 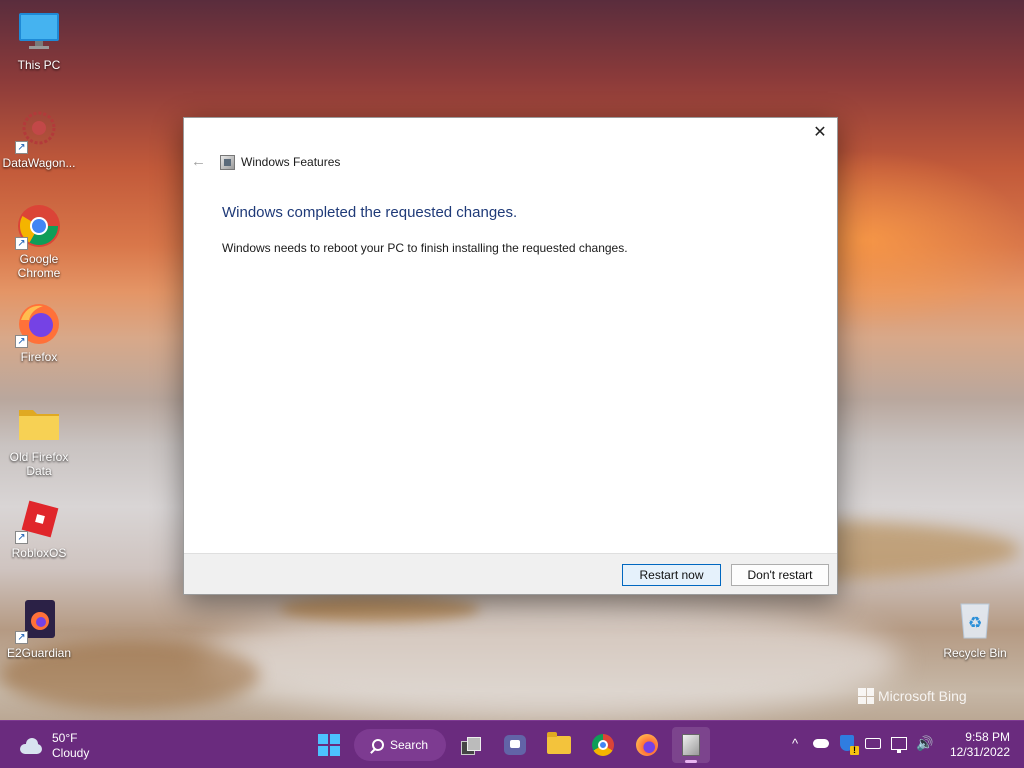 I want to click on chrome-icon, so click(x=603, y=745).